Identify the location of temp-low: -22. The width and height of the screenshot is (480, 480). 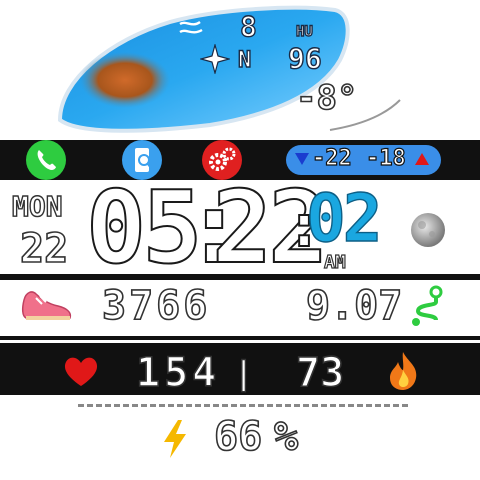
(331, 158).